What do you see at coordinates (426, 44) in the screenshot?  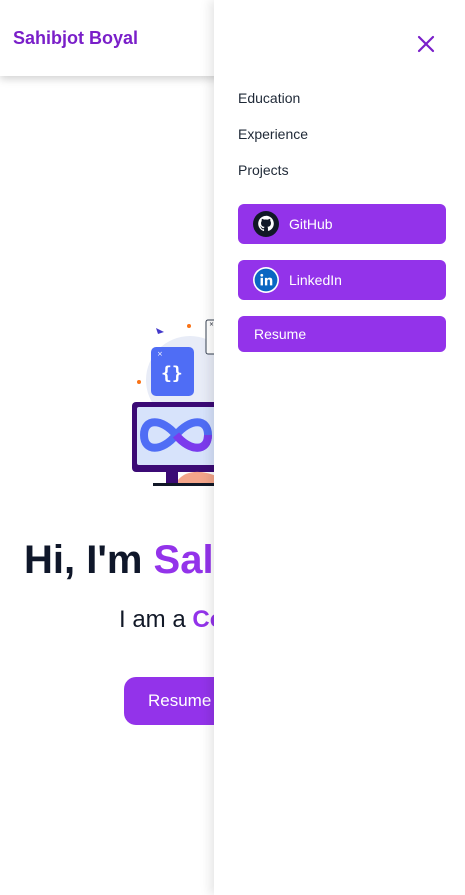 I see `close-icon` at bounding box center [426, 44].